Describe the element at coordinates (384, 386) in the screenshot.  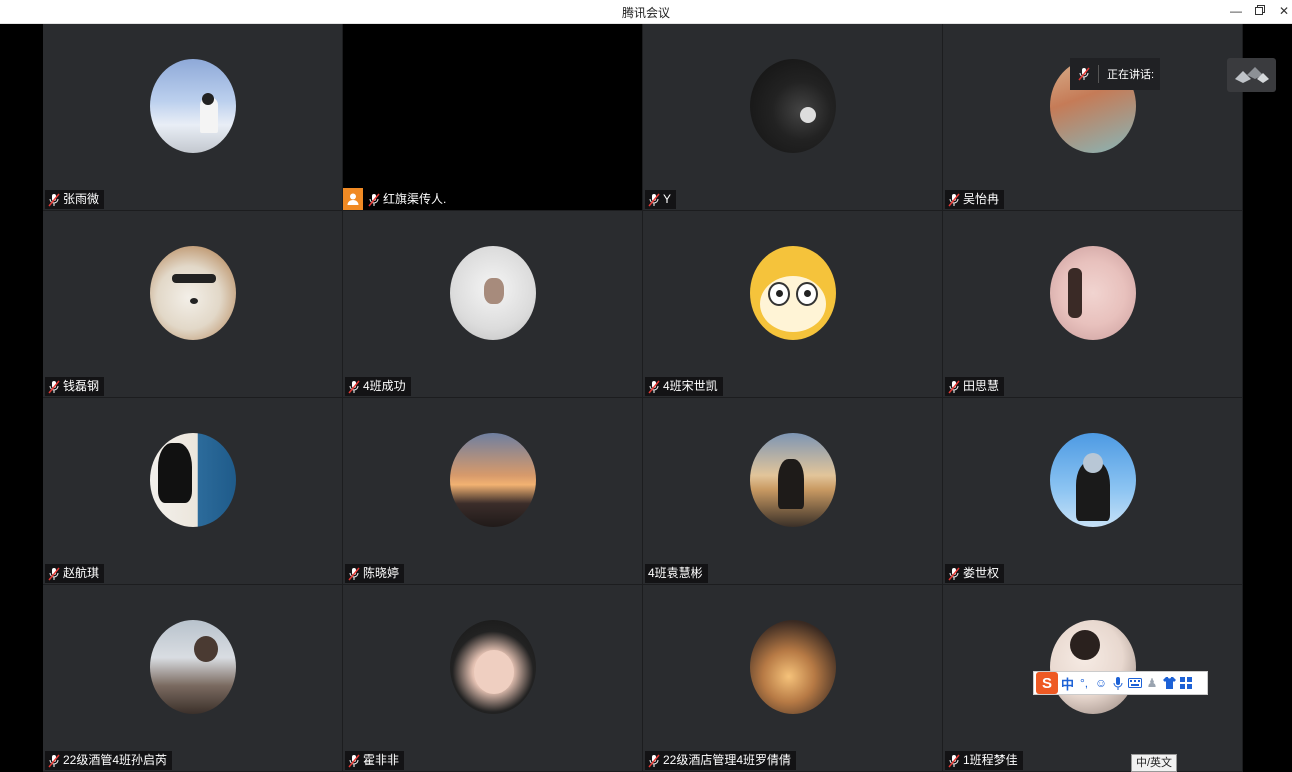
I see `participant-name: 4班成功` at that location.